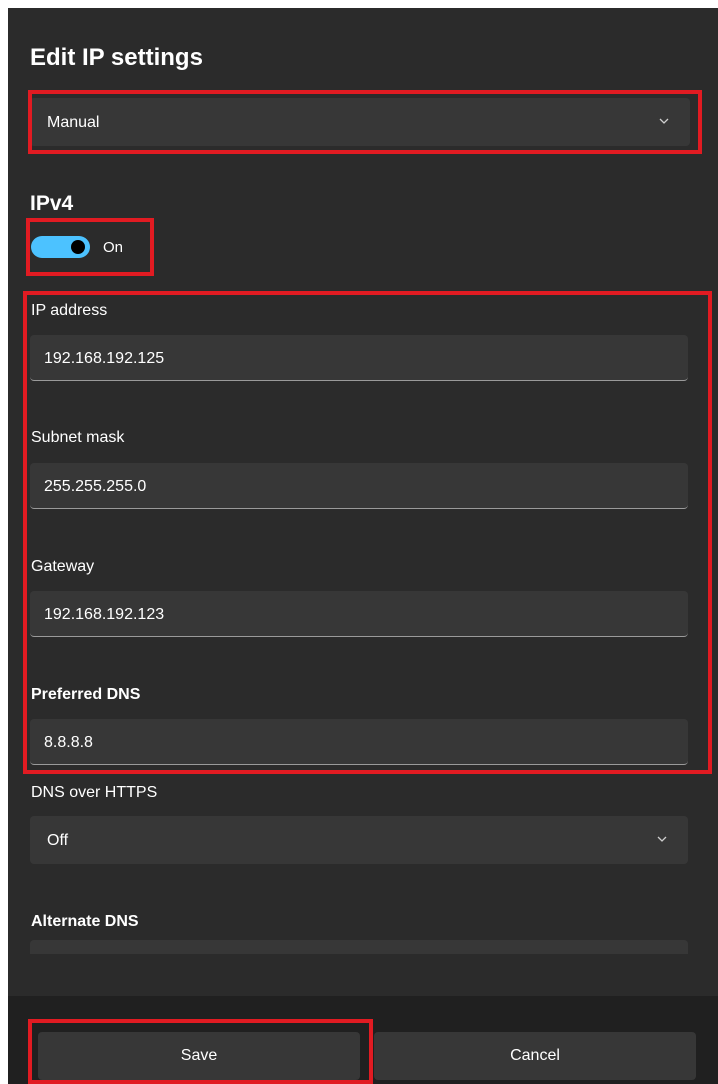 This screenshot has width=718, height=1084. What do you see at coordinates (60, 247) in the screenshot?
I see `ipv4-toggle` at bounding box center [60, 247].